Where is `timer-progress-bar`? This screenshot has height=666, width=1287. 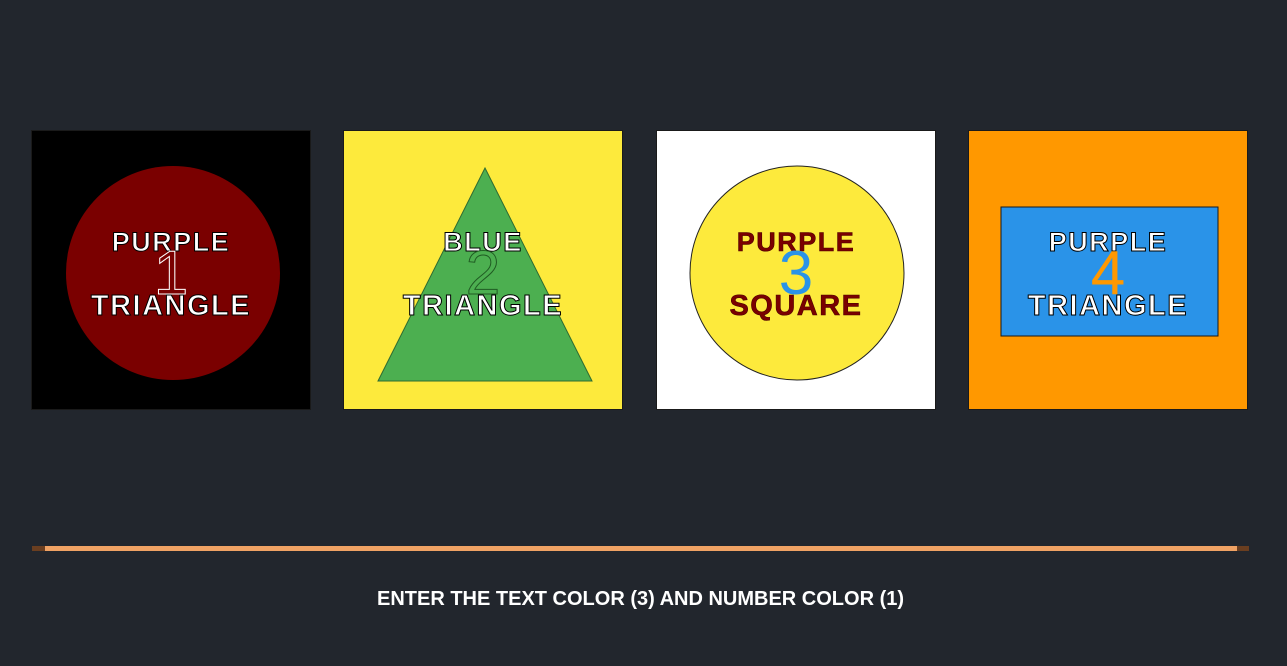 timer-progress-bar is located at coordinates (640, 548).